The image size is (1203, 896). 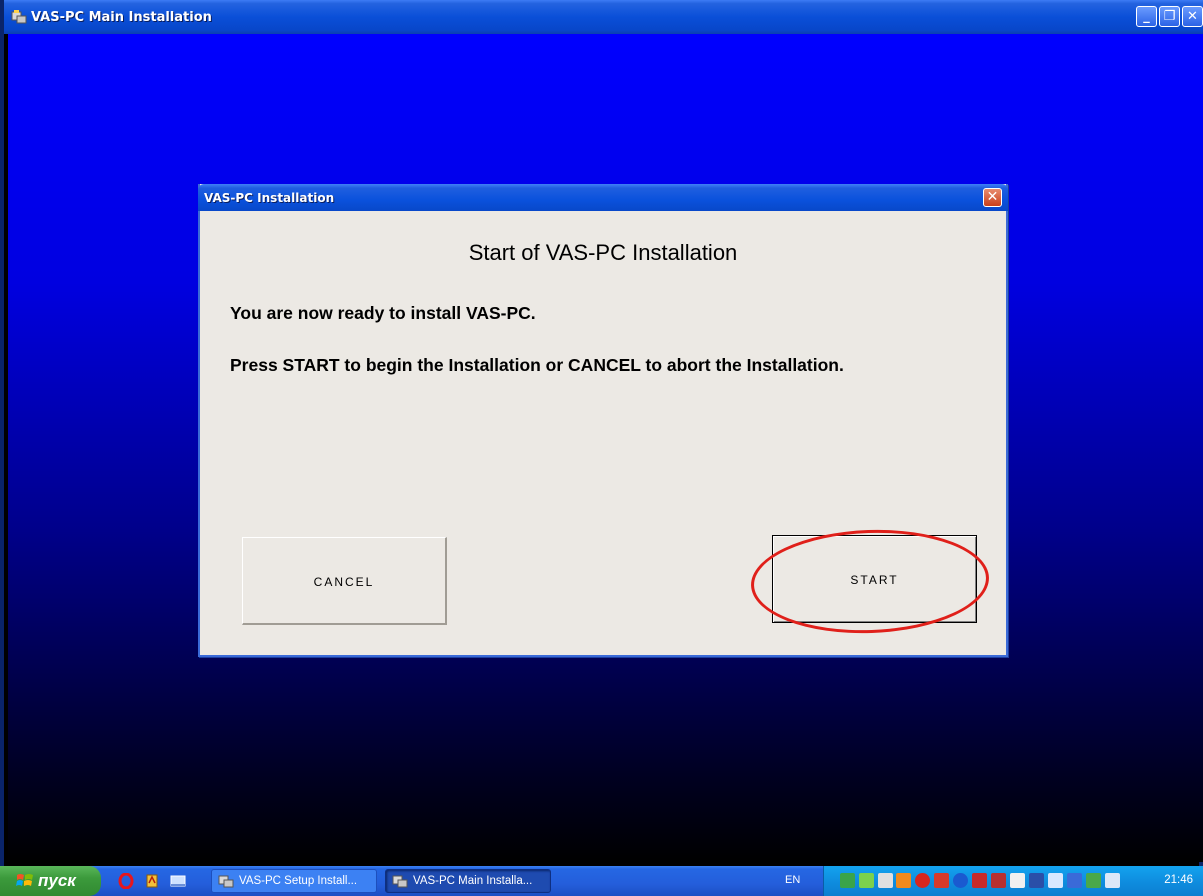 What do you see at coordinates (603, 197) in the screenshot?
I see `dialog-titlebar: VAS-PC Installation ✕` at bounding box center [603, 197].